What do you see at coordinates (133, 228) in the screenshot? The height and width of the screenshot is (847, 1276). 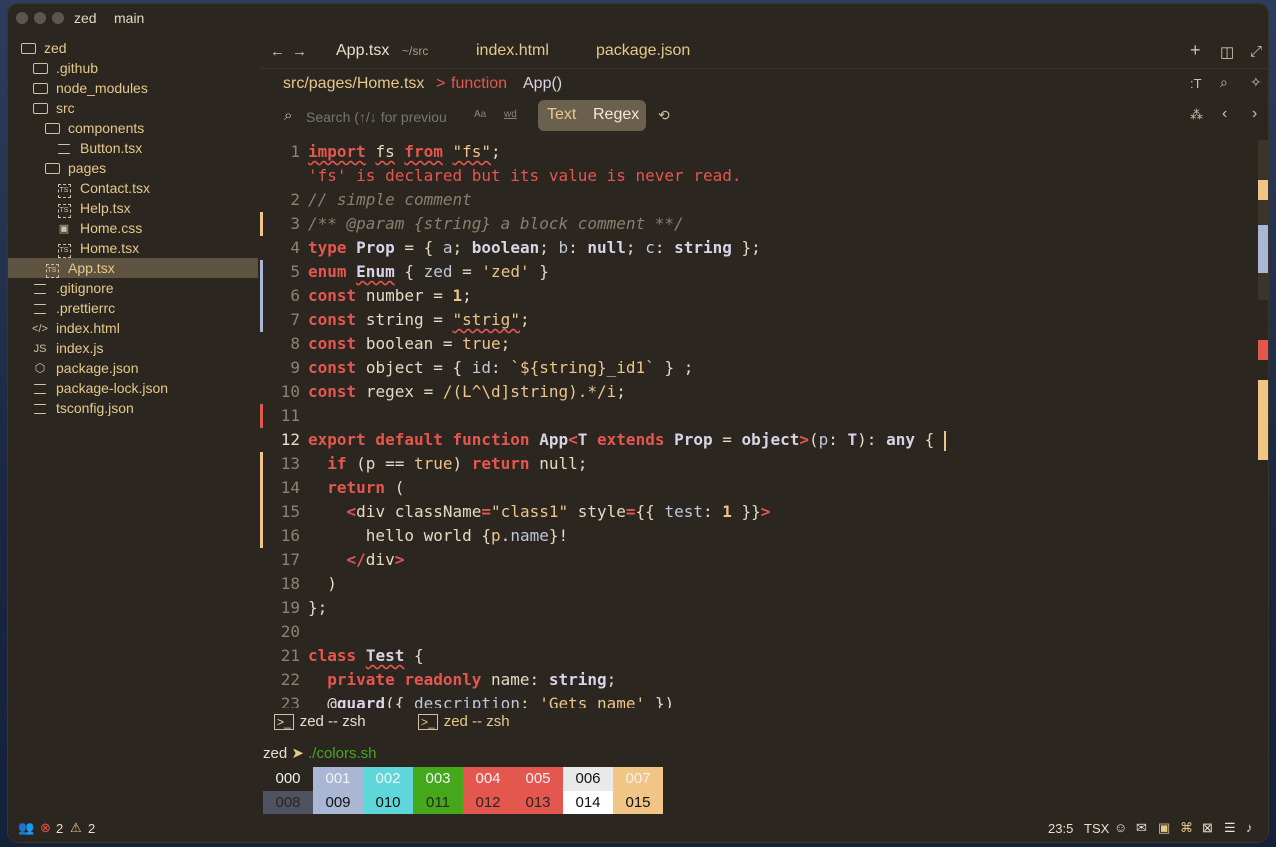 I see `sidebar-item: ▣ Home.css` at bounding box center [133, 228].